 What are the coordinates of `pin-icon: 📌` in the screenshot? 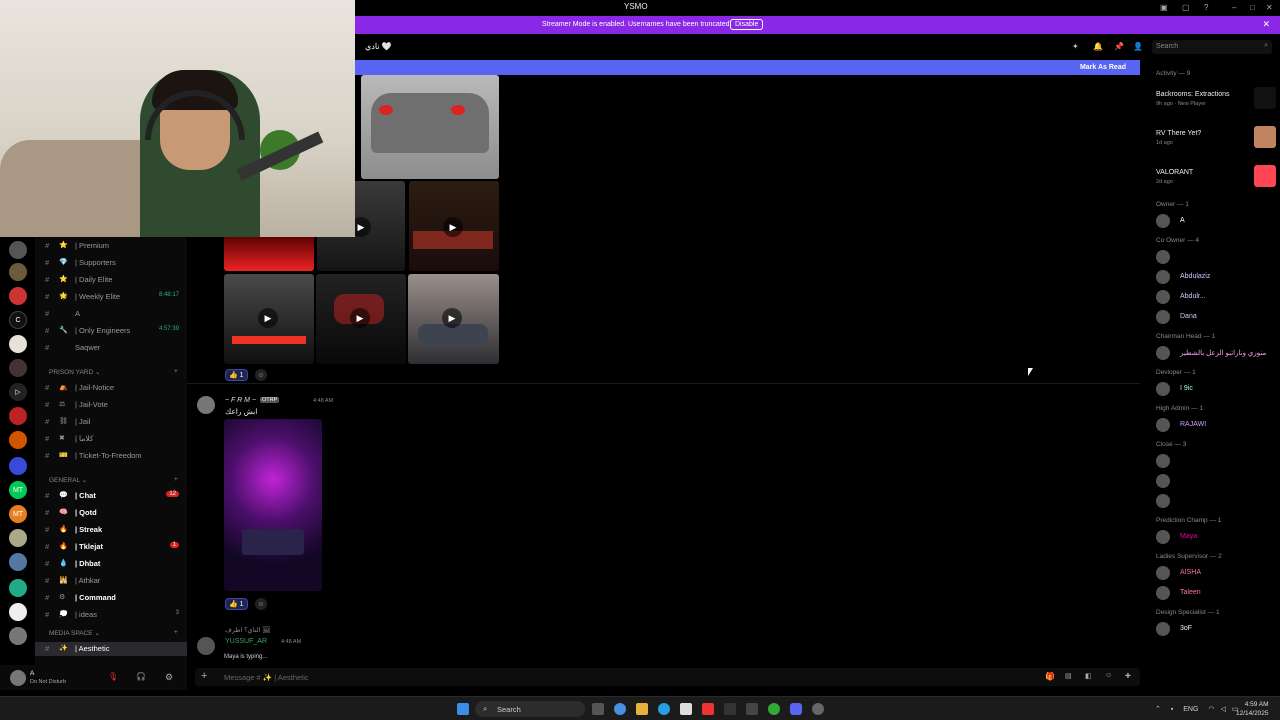 It's located at (1119, 46).